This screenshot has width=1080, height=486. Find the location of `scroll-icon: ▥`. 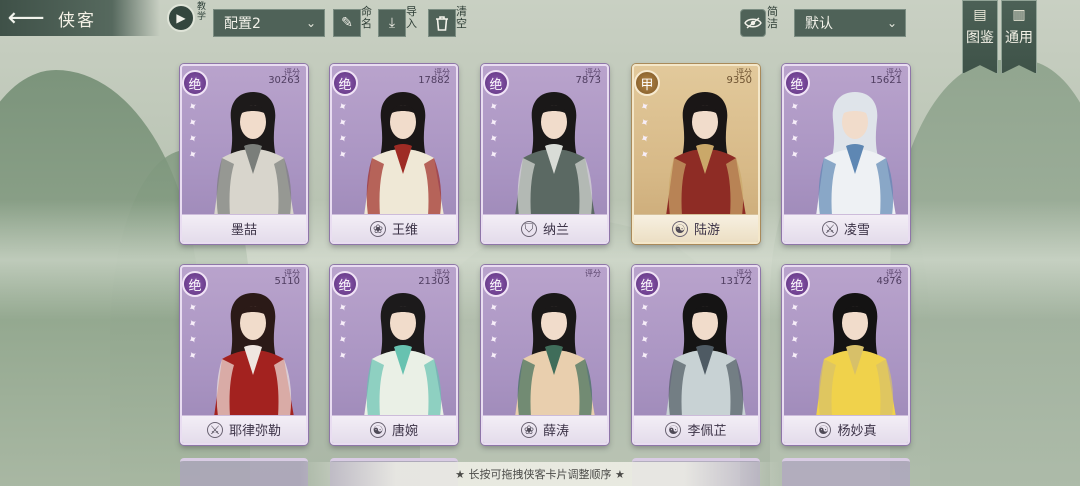

scroll-icon: ▥ is located at coordinates (1019, 15).